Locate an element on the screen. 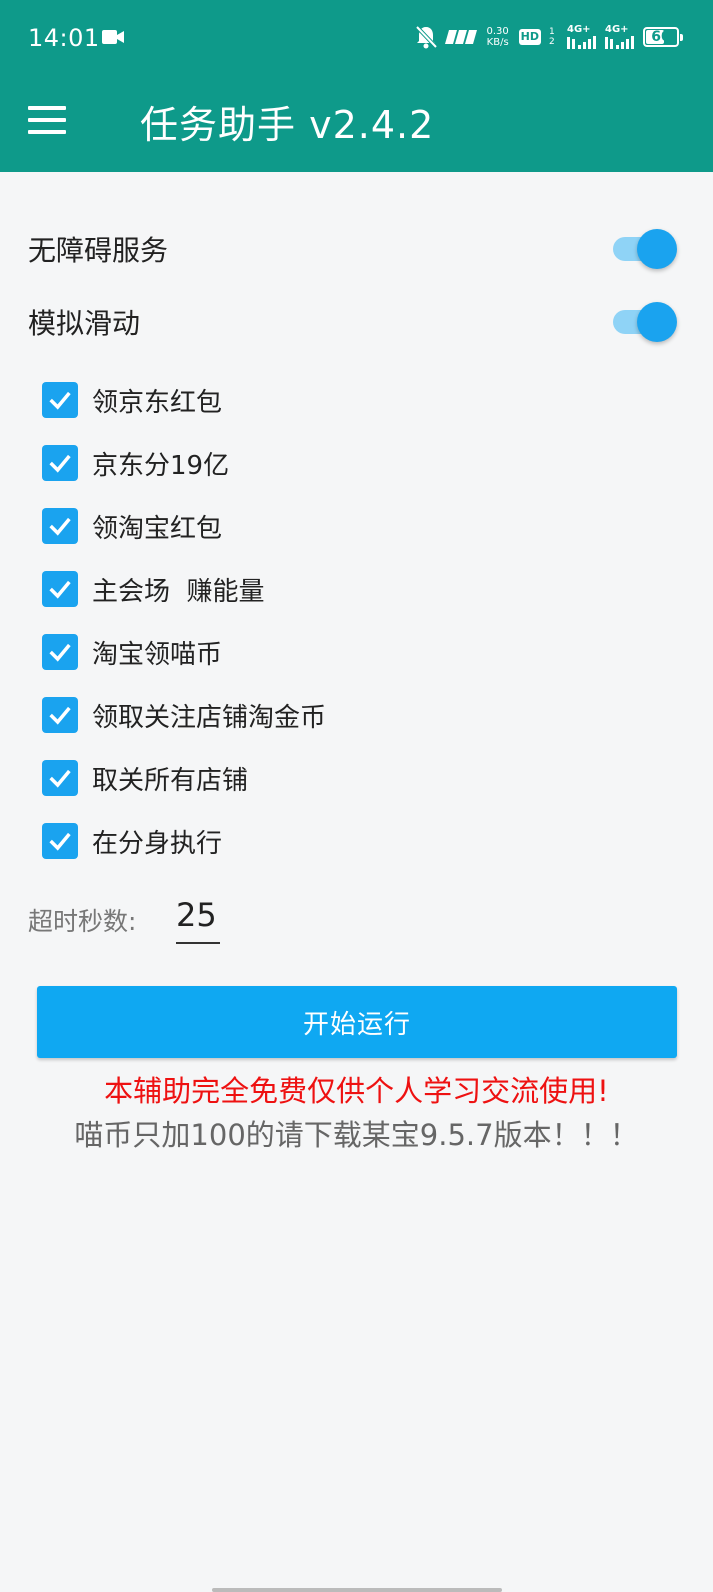 Image resolution: width=713 pixels, height=1592 pixels. checkbox-label: 领淘宝红包 is located at coordinates (157, 528).